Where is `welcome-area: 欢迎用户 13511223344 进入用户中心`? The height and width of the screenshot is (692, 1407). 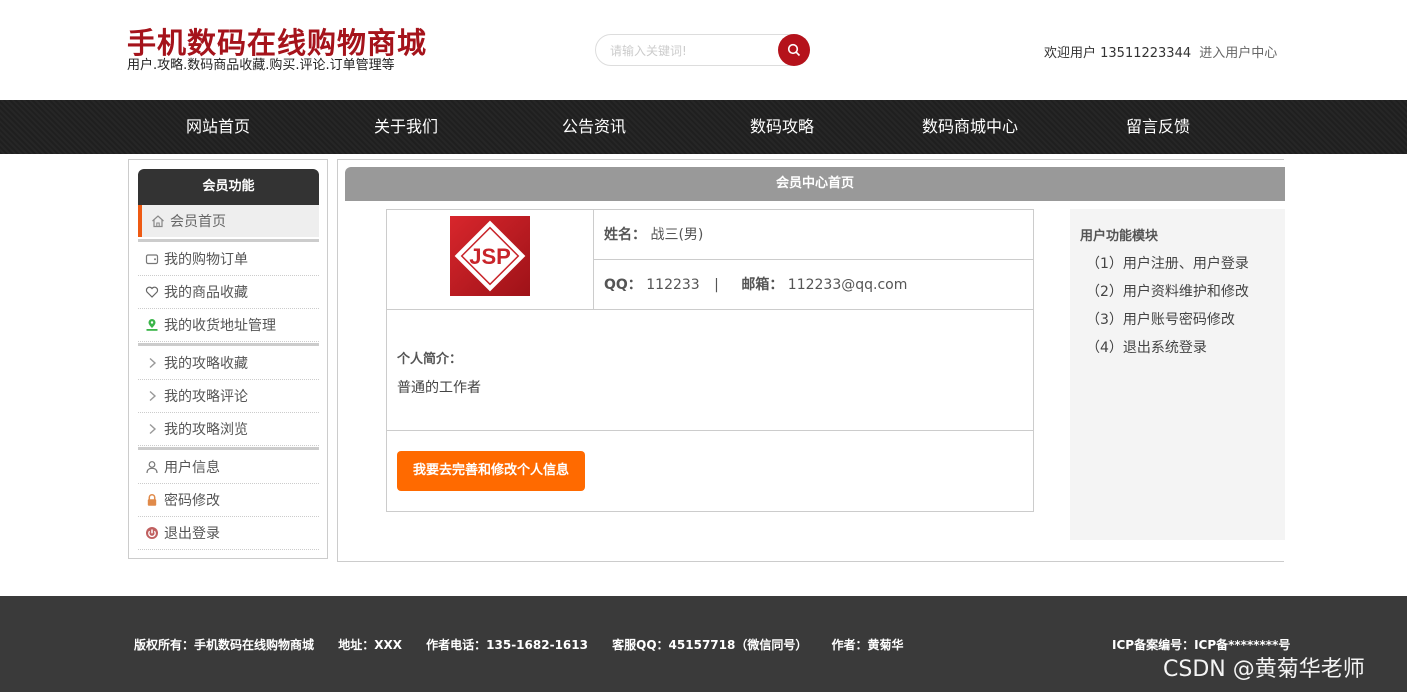 welcome-area: 欢迎用户 13511223344 进入用户中心 is located at coordinates (1160, 51).